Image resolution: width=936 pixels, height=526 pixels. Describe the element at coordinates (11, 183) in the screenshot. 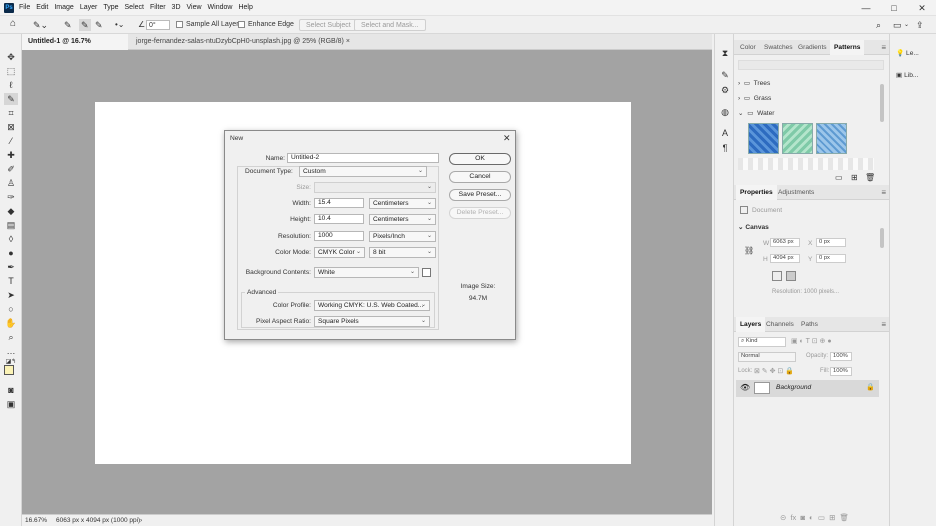

I see `clone-stamp-tool-icon: ♙` at that location.